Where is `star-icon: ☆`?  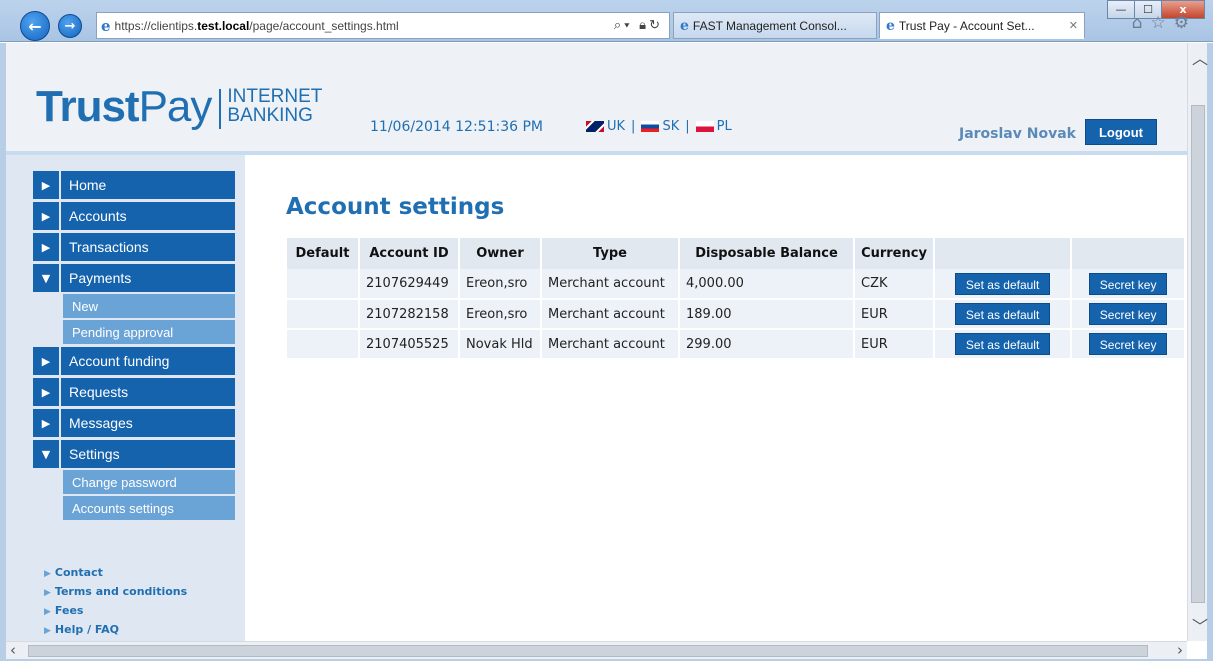
star-icon: ☆ is located at coordinates (1162, 23).